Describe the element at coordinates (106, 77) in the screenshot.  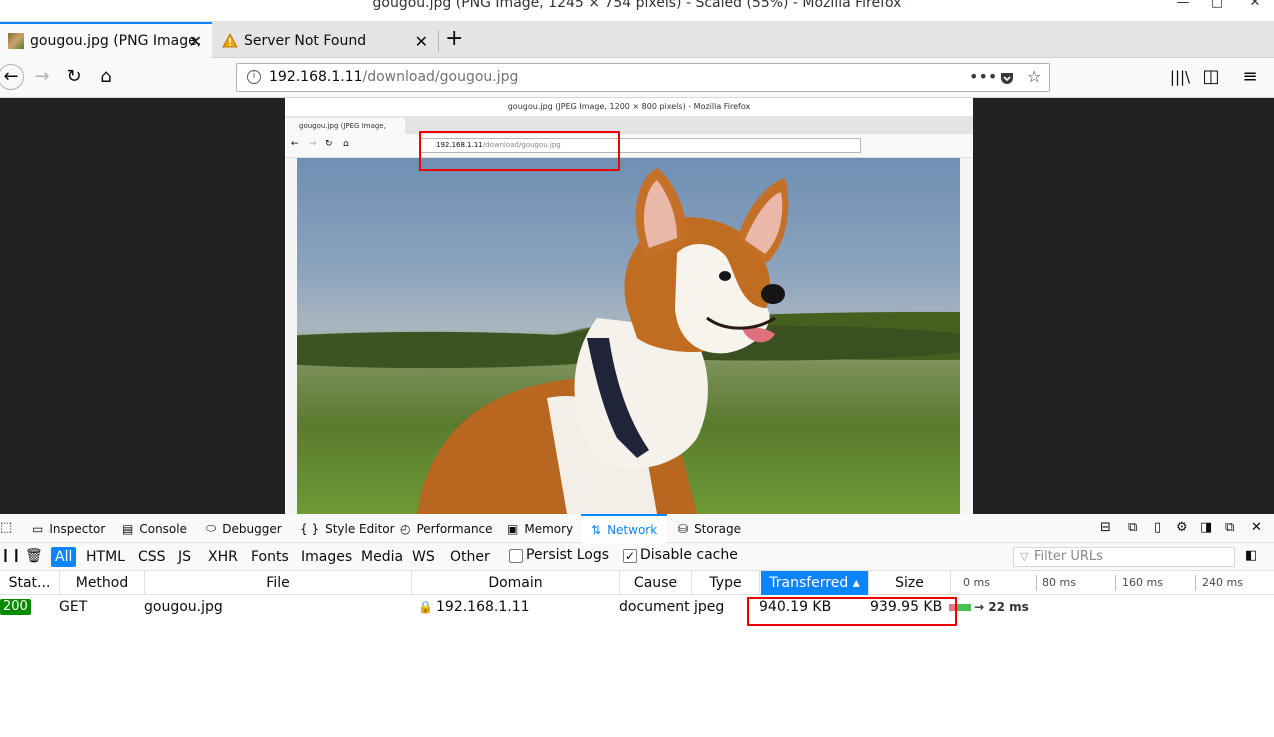
I see `home-icon: ⌂` at that location.